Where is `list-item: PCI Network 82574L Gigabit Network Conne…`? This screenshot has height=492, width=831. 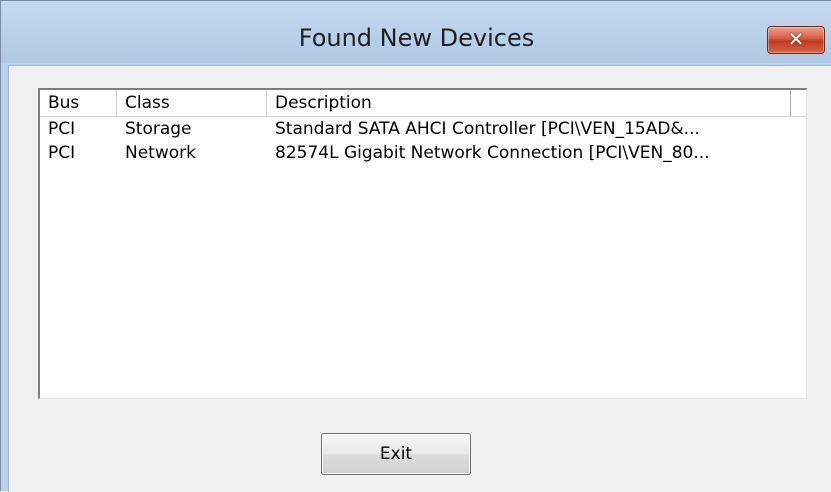 list-item: PCI Network 82574L Gigabit Network Conne… is located at coordinates (423, 153).